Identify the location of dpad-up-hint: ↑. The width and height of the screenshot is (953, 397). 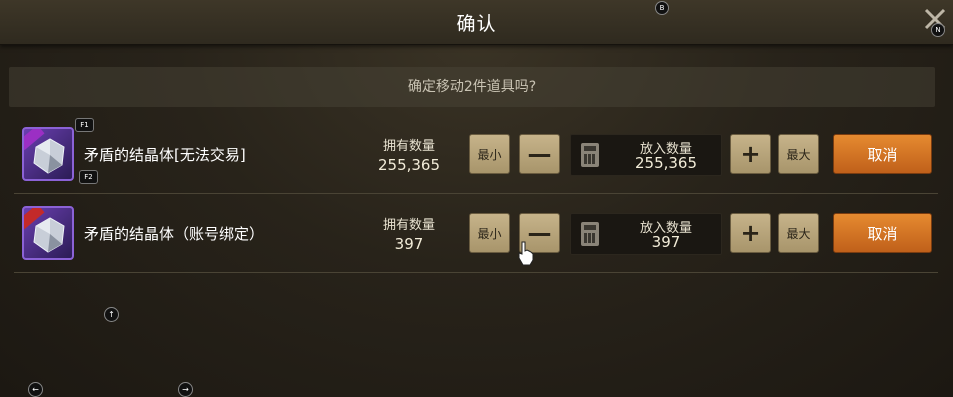
(111, 314).